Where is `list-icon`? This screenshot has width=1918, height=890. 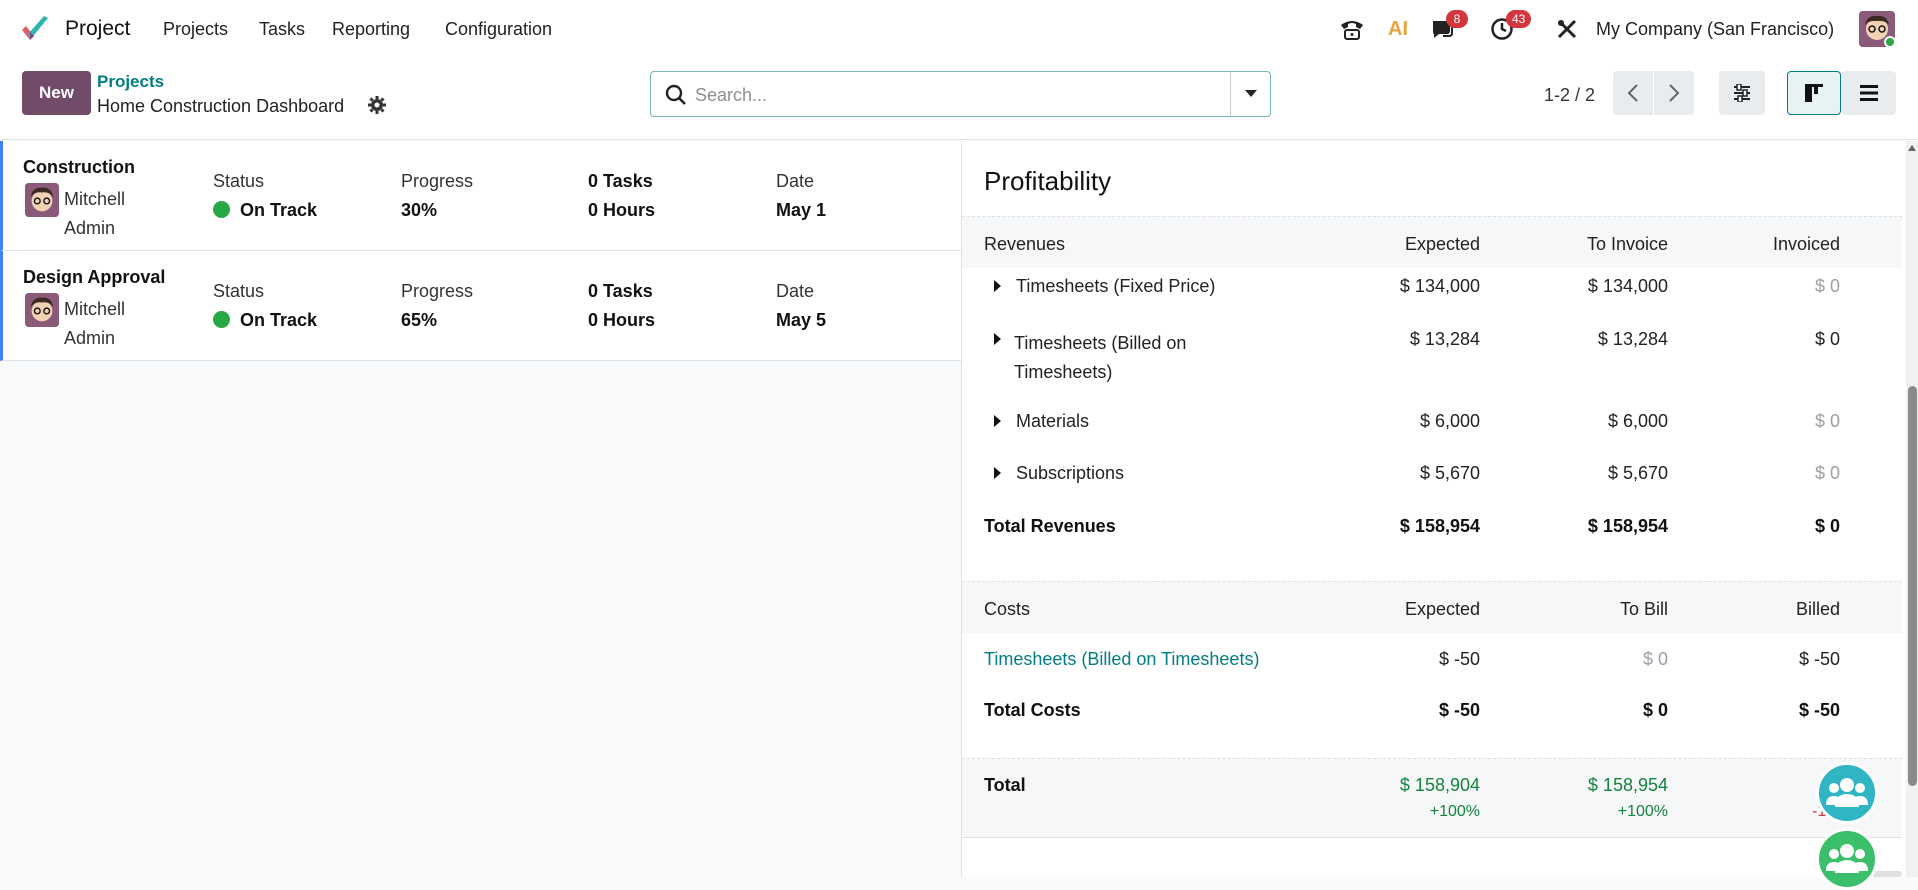 list-icon is located at coordinates (1869, 93).